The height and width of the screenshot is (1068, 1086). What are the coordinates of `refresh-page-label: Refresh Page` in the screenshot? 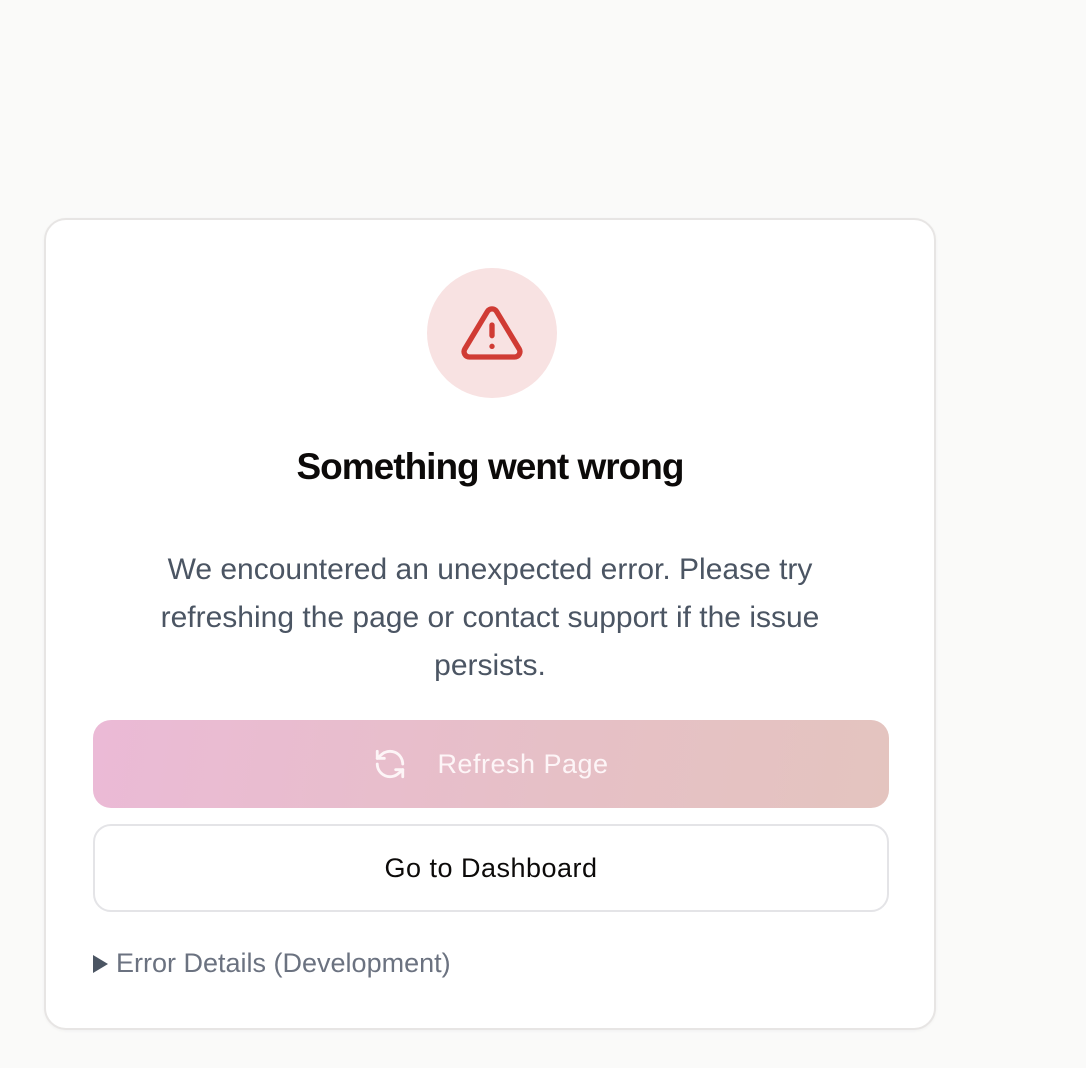 It's located at (523, 763).